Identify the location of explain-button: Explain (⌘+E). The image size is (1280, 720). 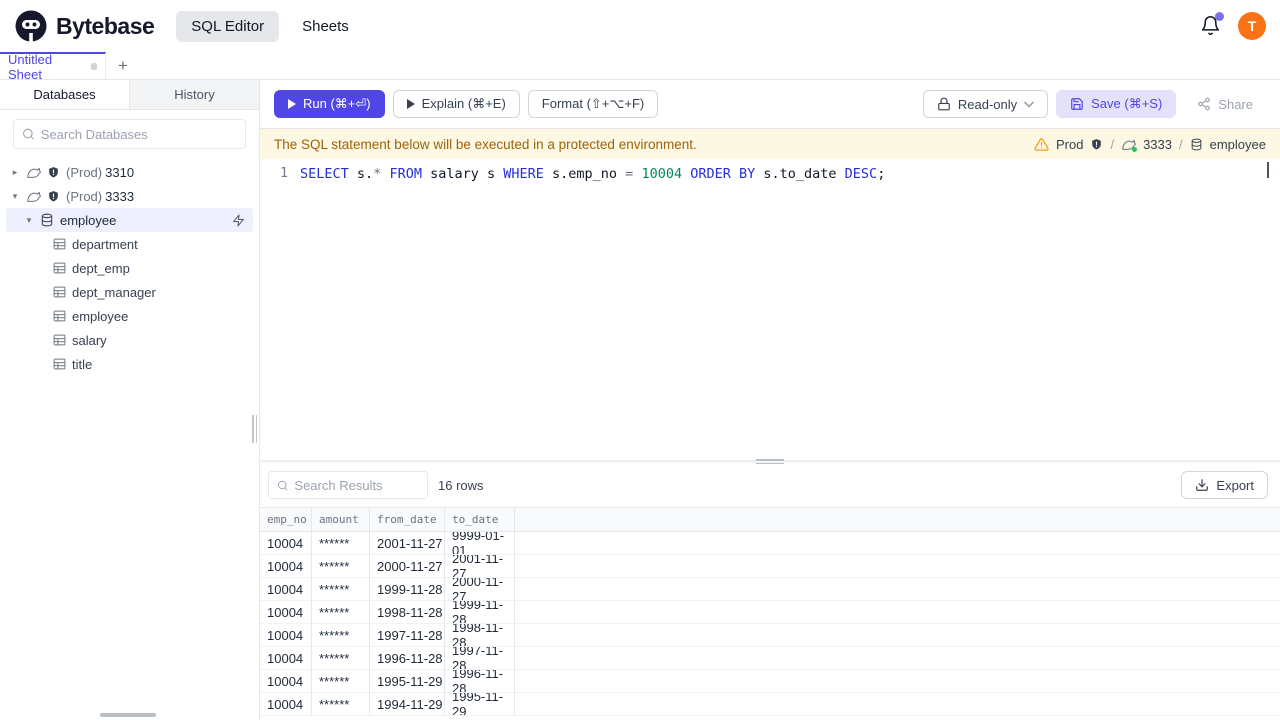
(456, 104).